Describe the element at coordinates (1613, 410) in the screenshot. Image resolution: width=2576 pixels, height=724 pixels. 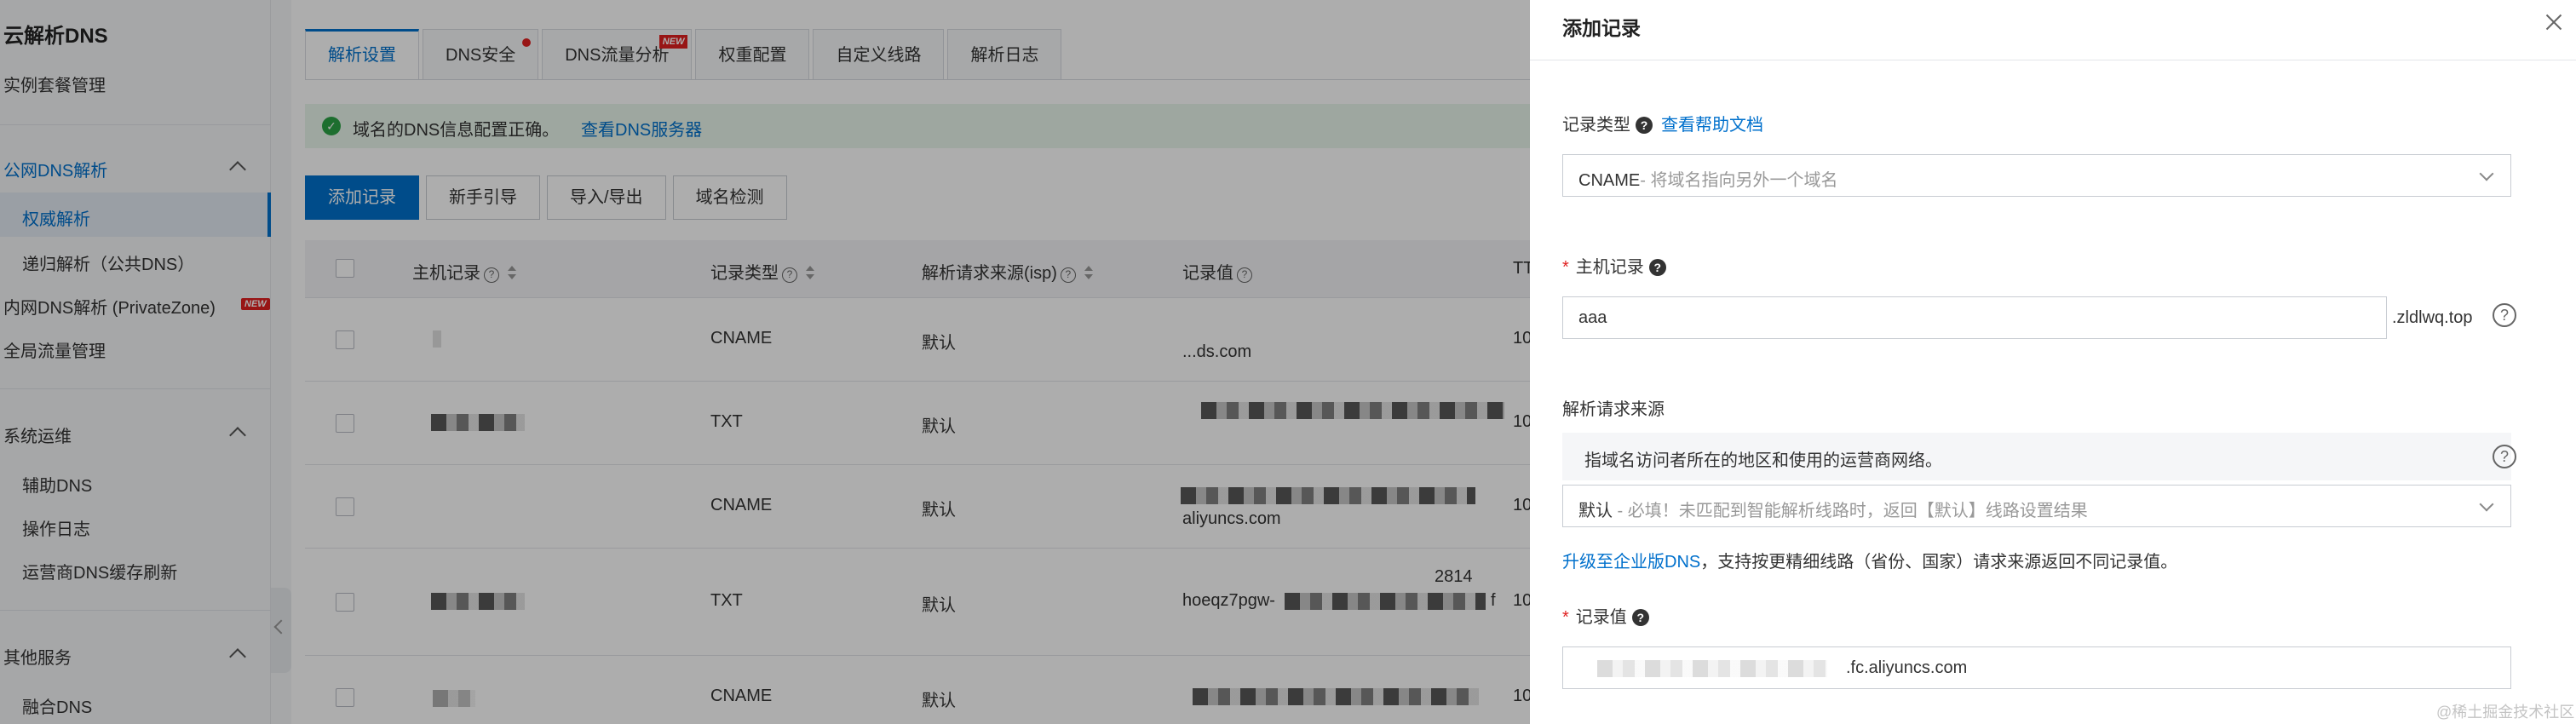
I see `source-label: 解析请求来源` at that location.